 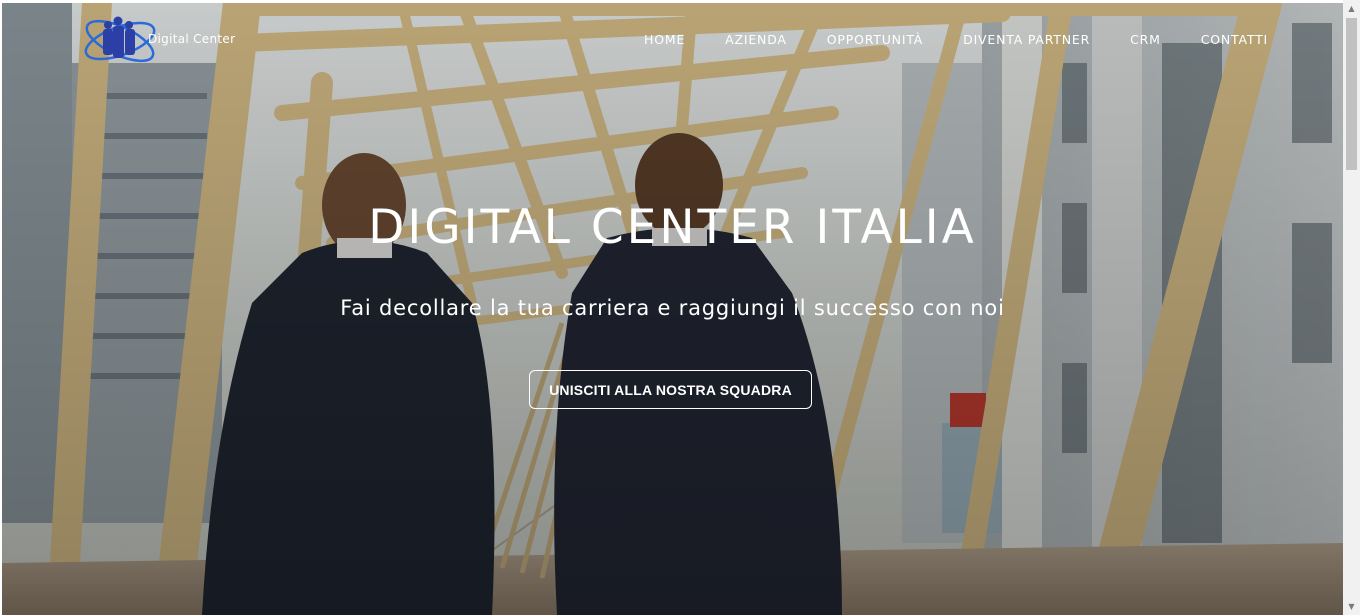 What do you see at coordinates (670, 389) in the screenshot?
I see `join-team-button: UNISCITI ALLA NOSTRA SQUADRA` at bounding box center [670, 389].